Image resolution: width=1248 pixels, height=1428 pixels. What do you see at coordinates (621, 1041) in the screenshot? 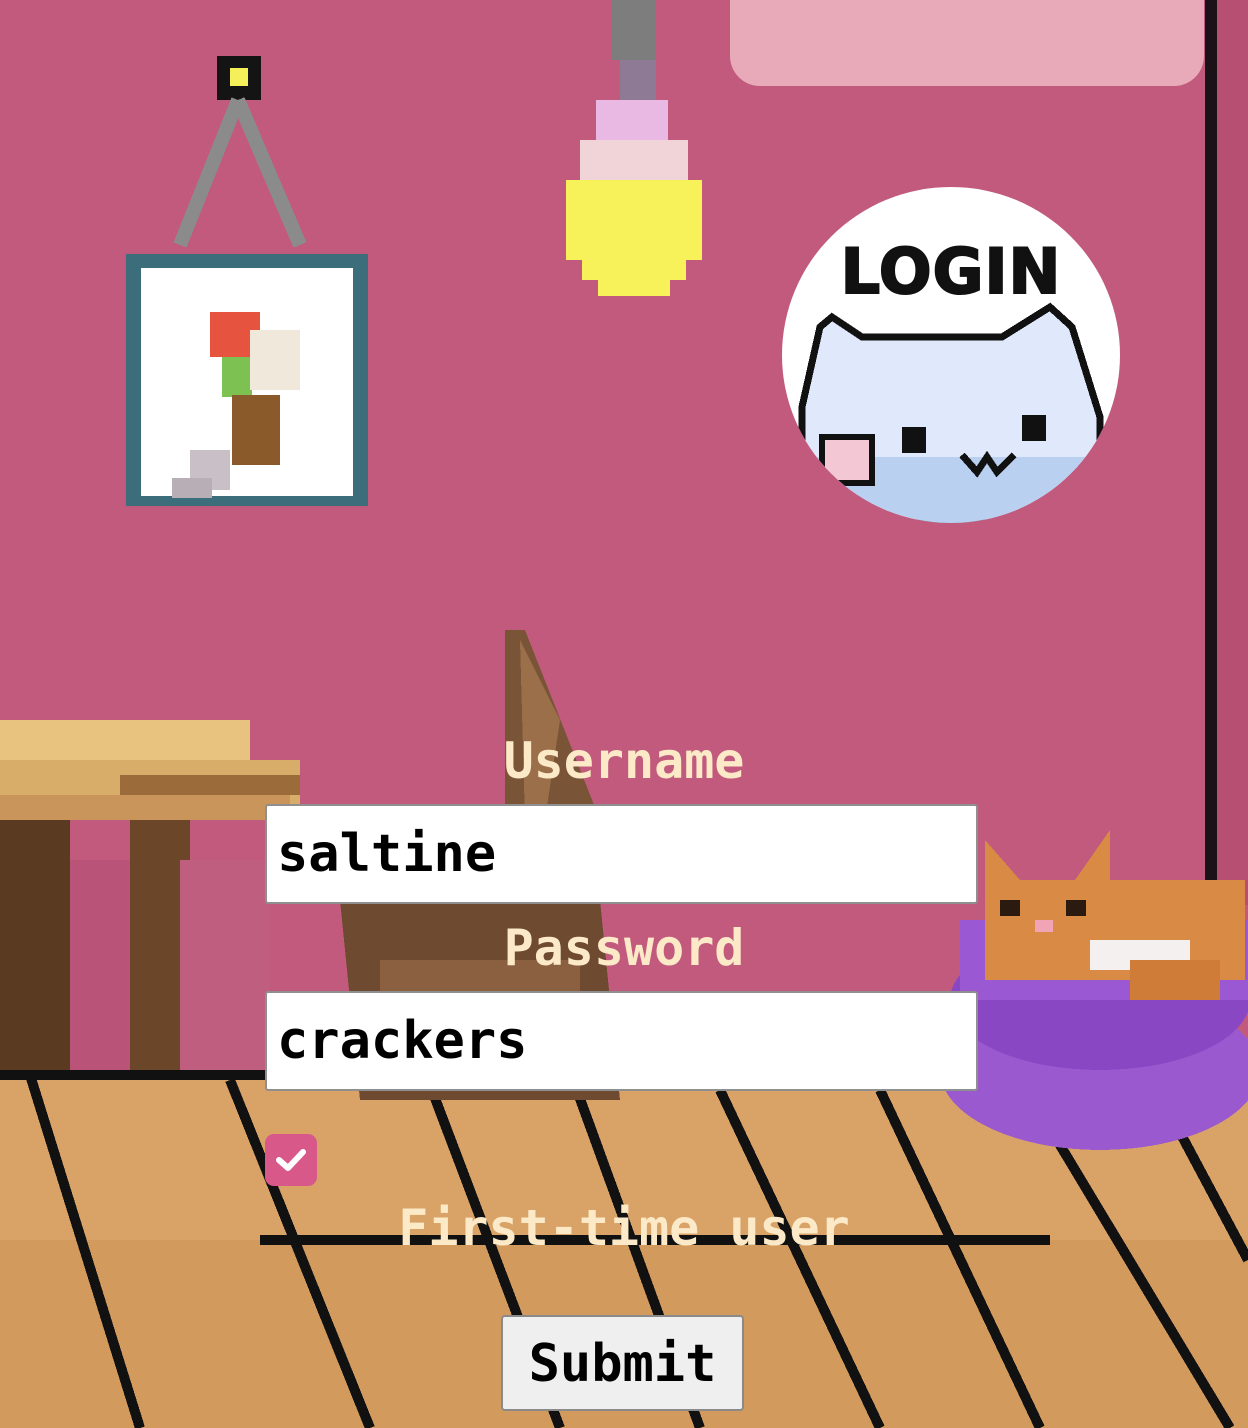
I see `password-input` at bounding box center [621, 1041].